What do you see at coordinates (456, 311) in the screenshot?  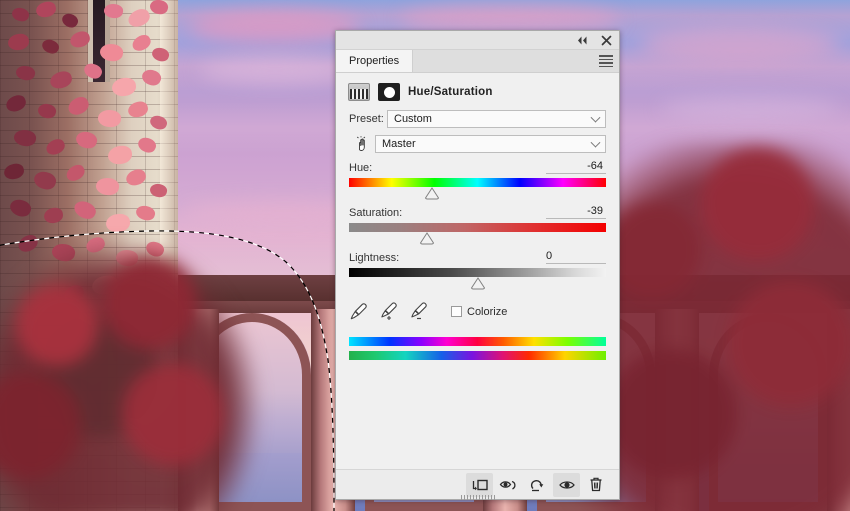 I see `colorize-checkbox` at bounding box center [456, 311].